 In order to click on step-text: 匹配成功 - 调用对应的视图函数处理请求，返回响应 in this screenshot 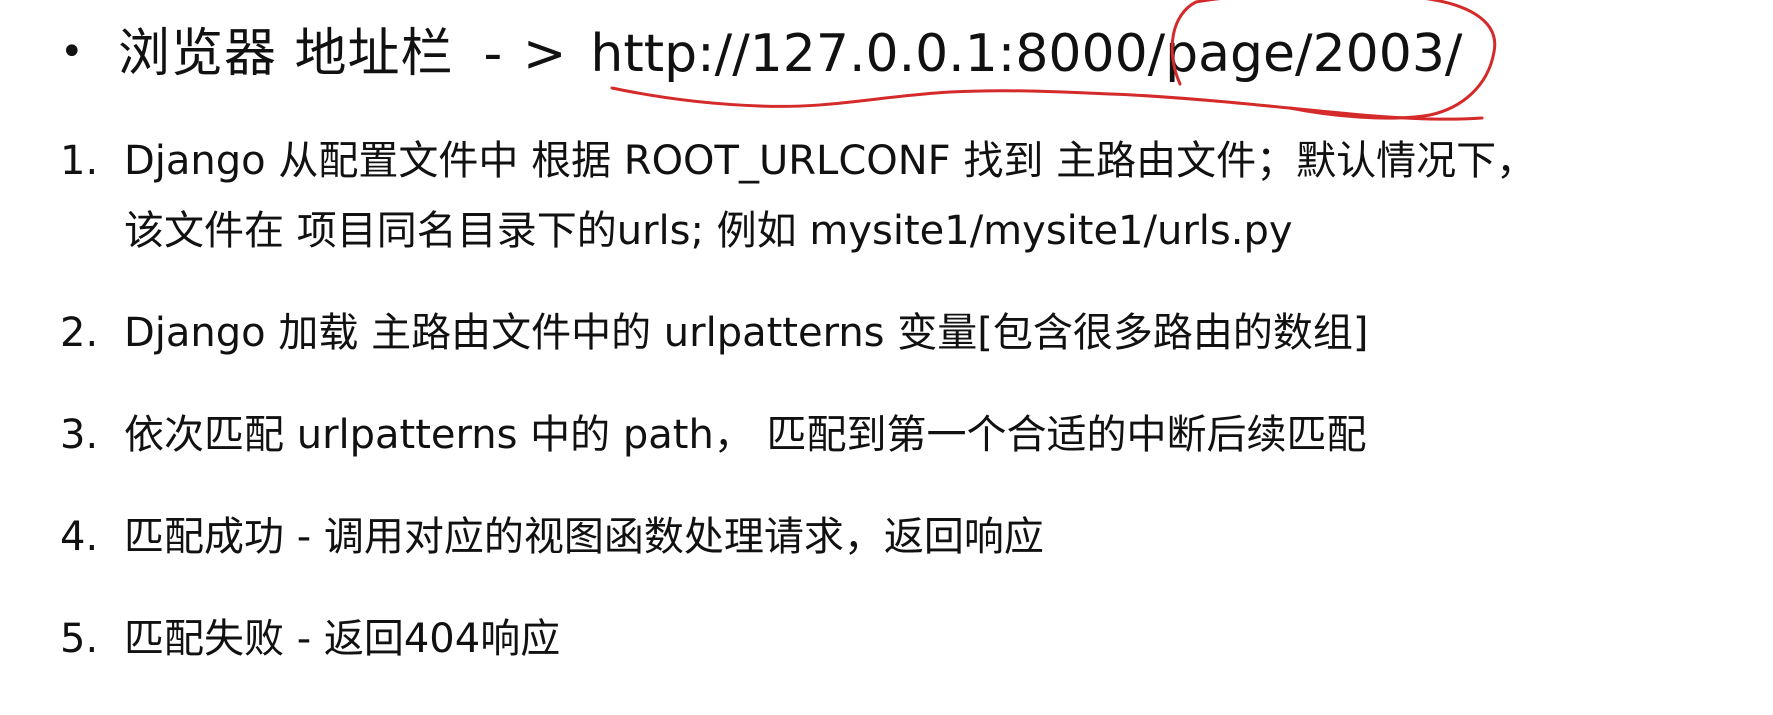, I will do `click(584, 537)`.